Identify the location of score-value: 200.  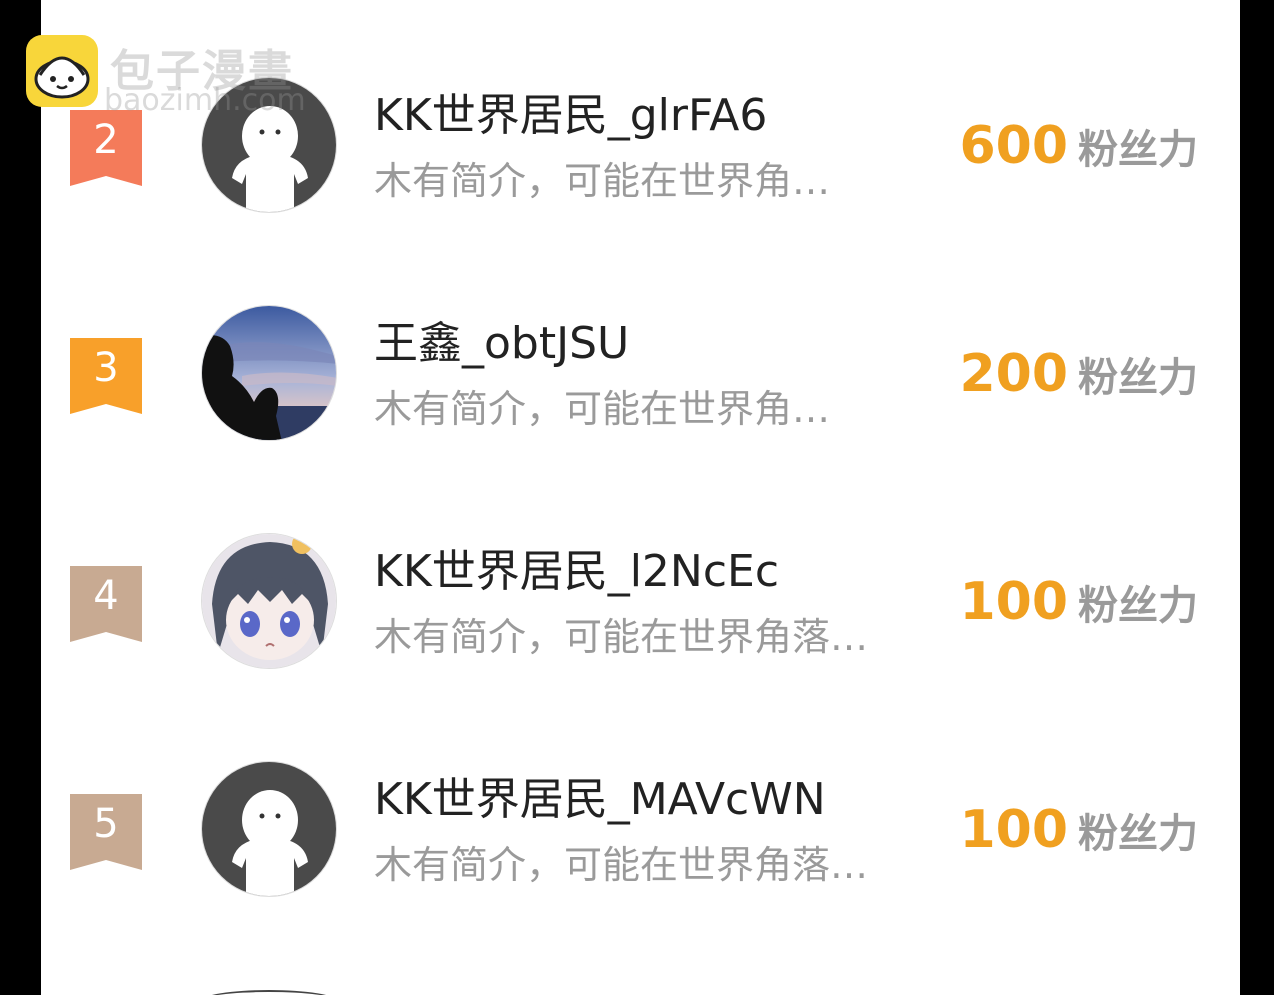
(1013, 374).